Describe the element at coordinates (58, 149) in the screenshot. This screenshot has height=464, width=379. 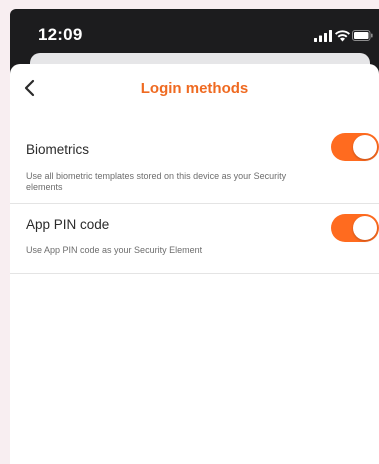
I see `setting-label: Biometrics` at that location.